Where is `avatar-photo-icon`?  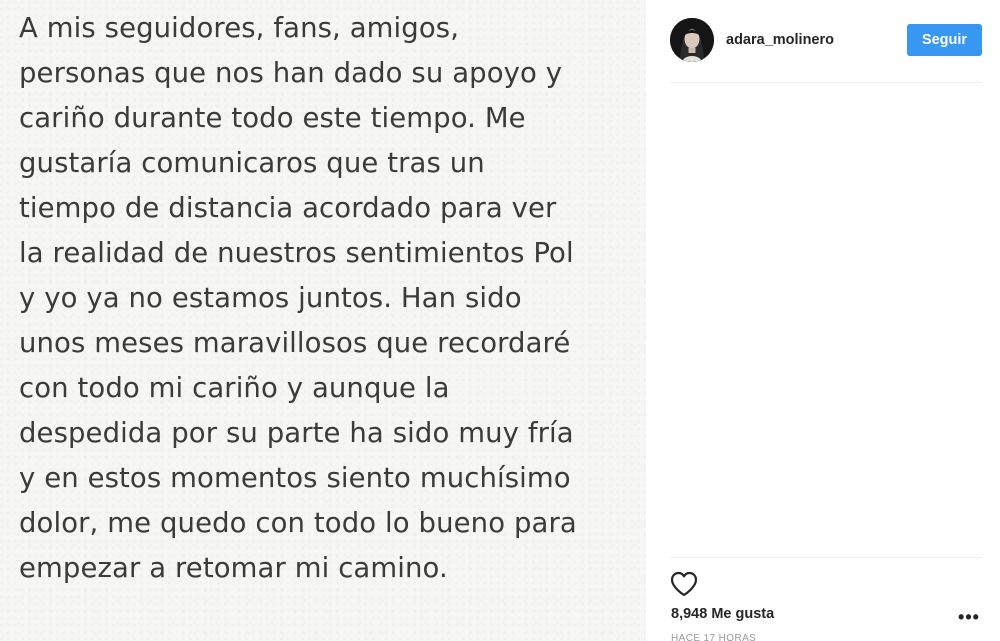
avatar-photo-icon is located at coordinates (692, 40).